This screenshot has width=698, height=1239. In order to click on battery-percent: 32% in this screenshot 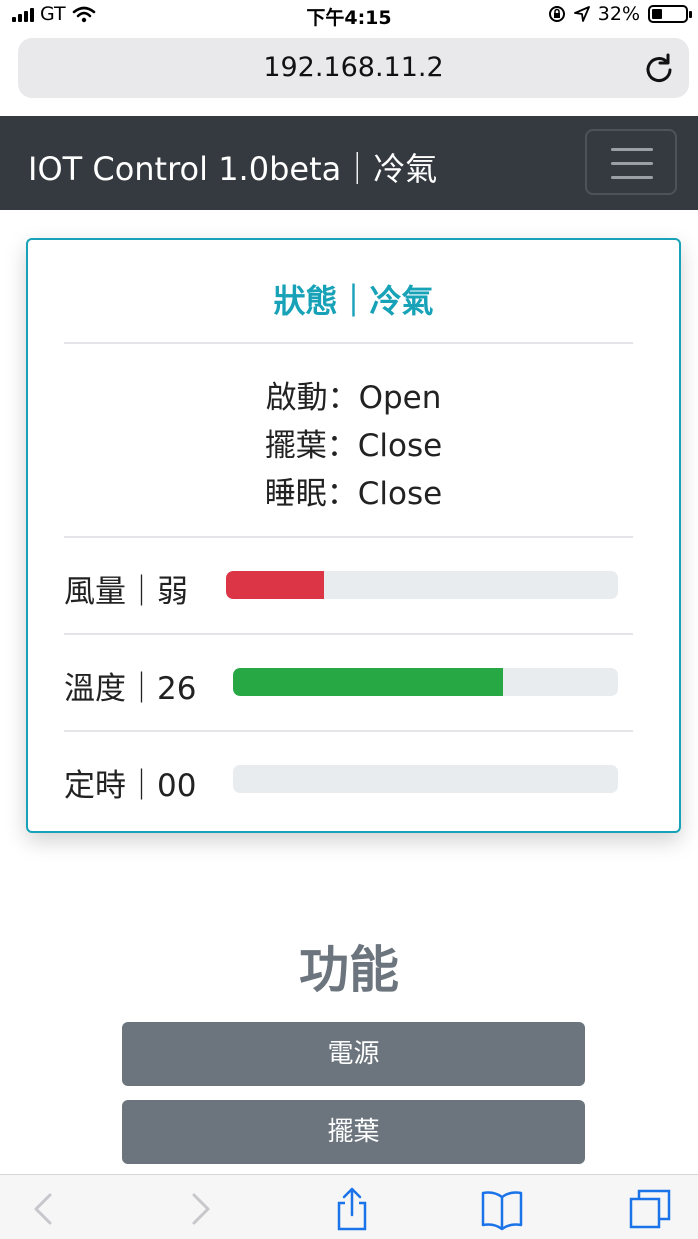, I will do `click(618, 14)`.